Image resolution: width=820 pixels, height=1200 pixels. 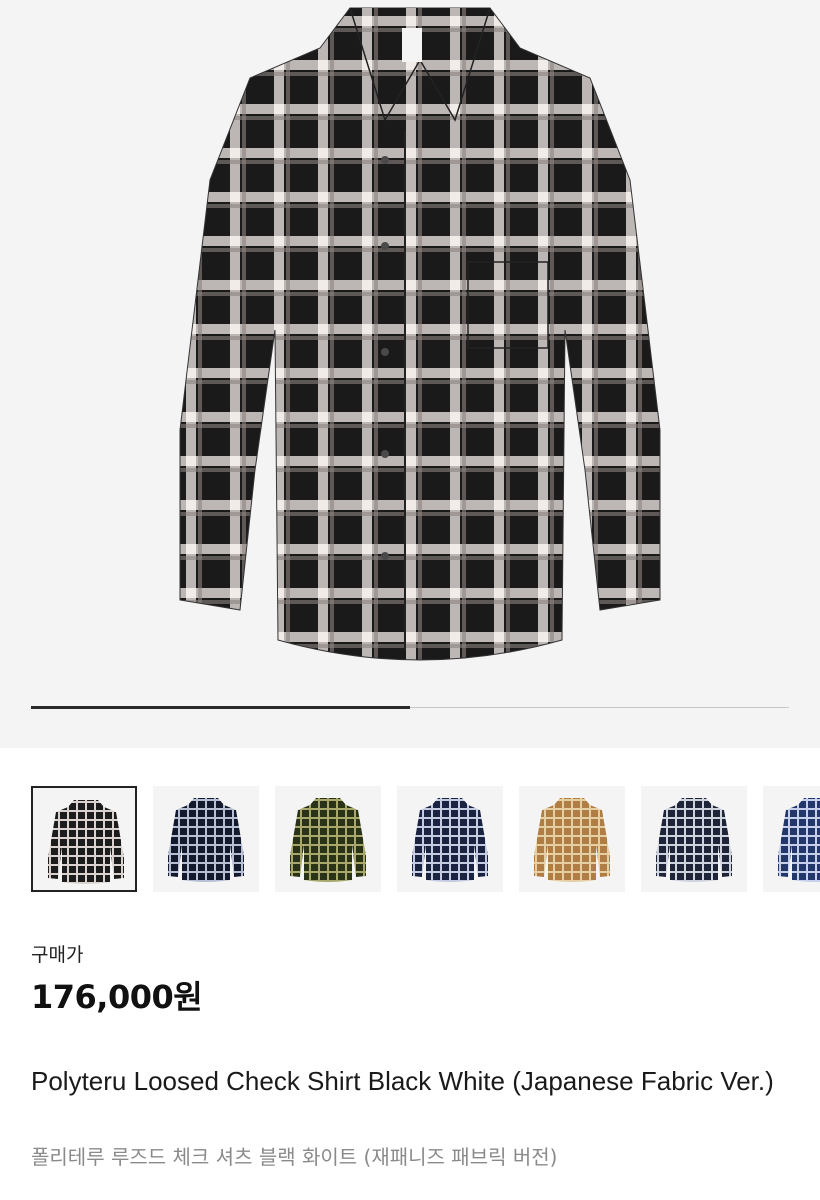 I want to click on gallery-progress-track, so click(x=410, y=707).